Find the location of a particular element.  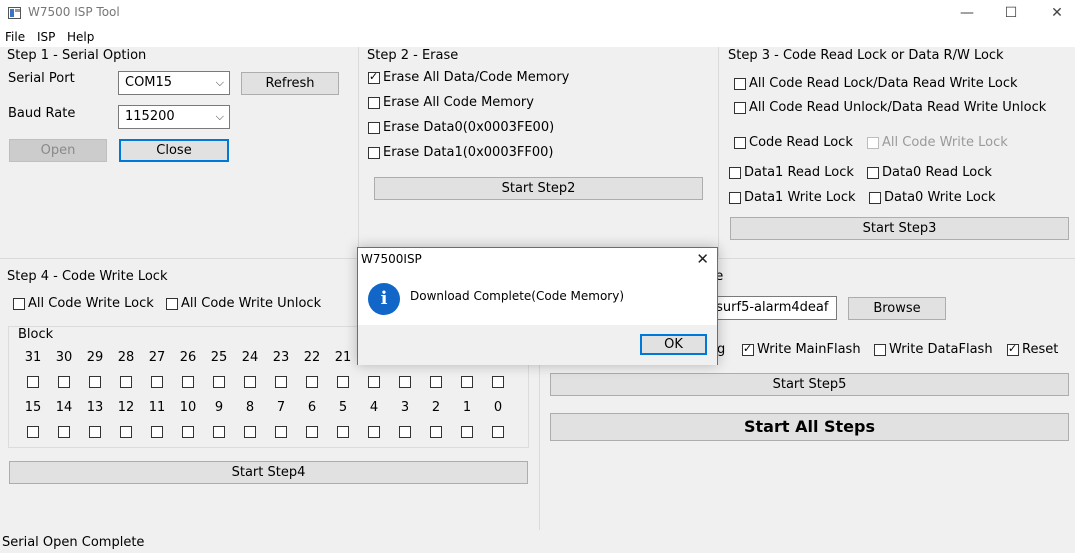

separator is located at coordinates (358, 152).